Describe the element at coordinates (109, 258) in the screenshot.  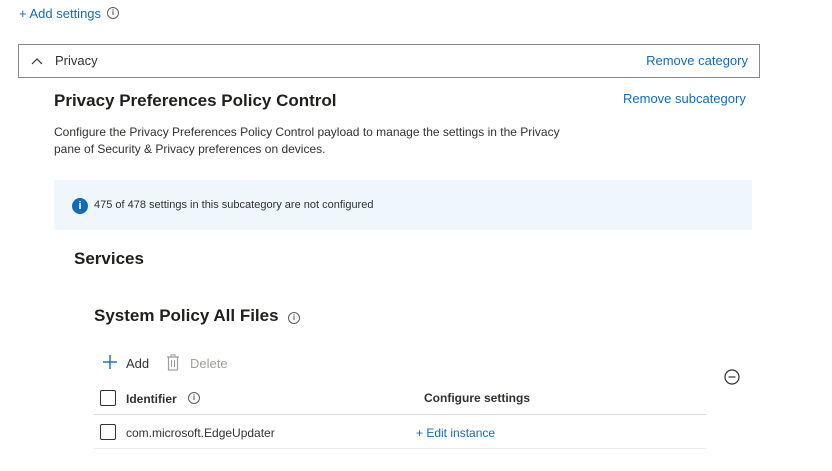
I see `services-heading: Services` at that location.